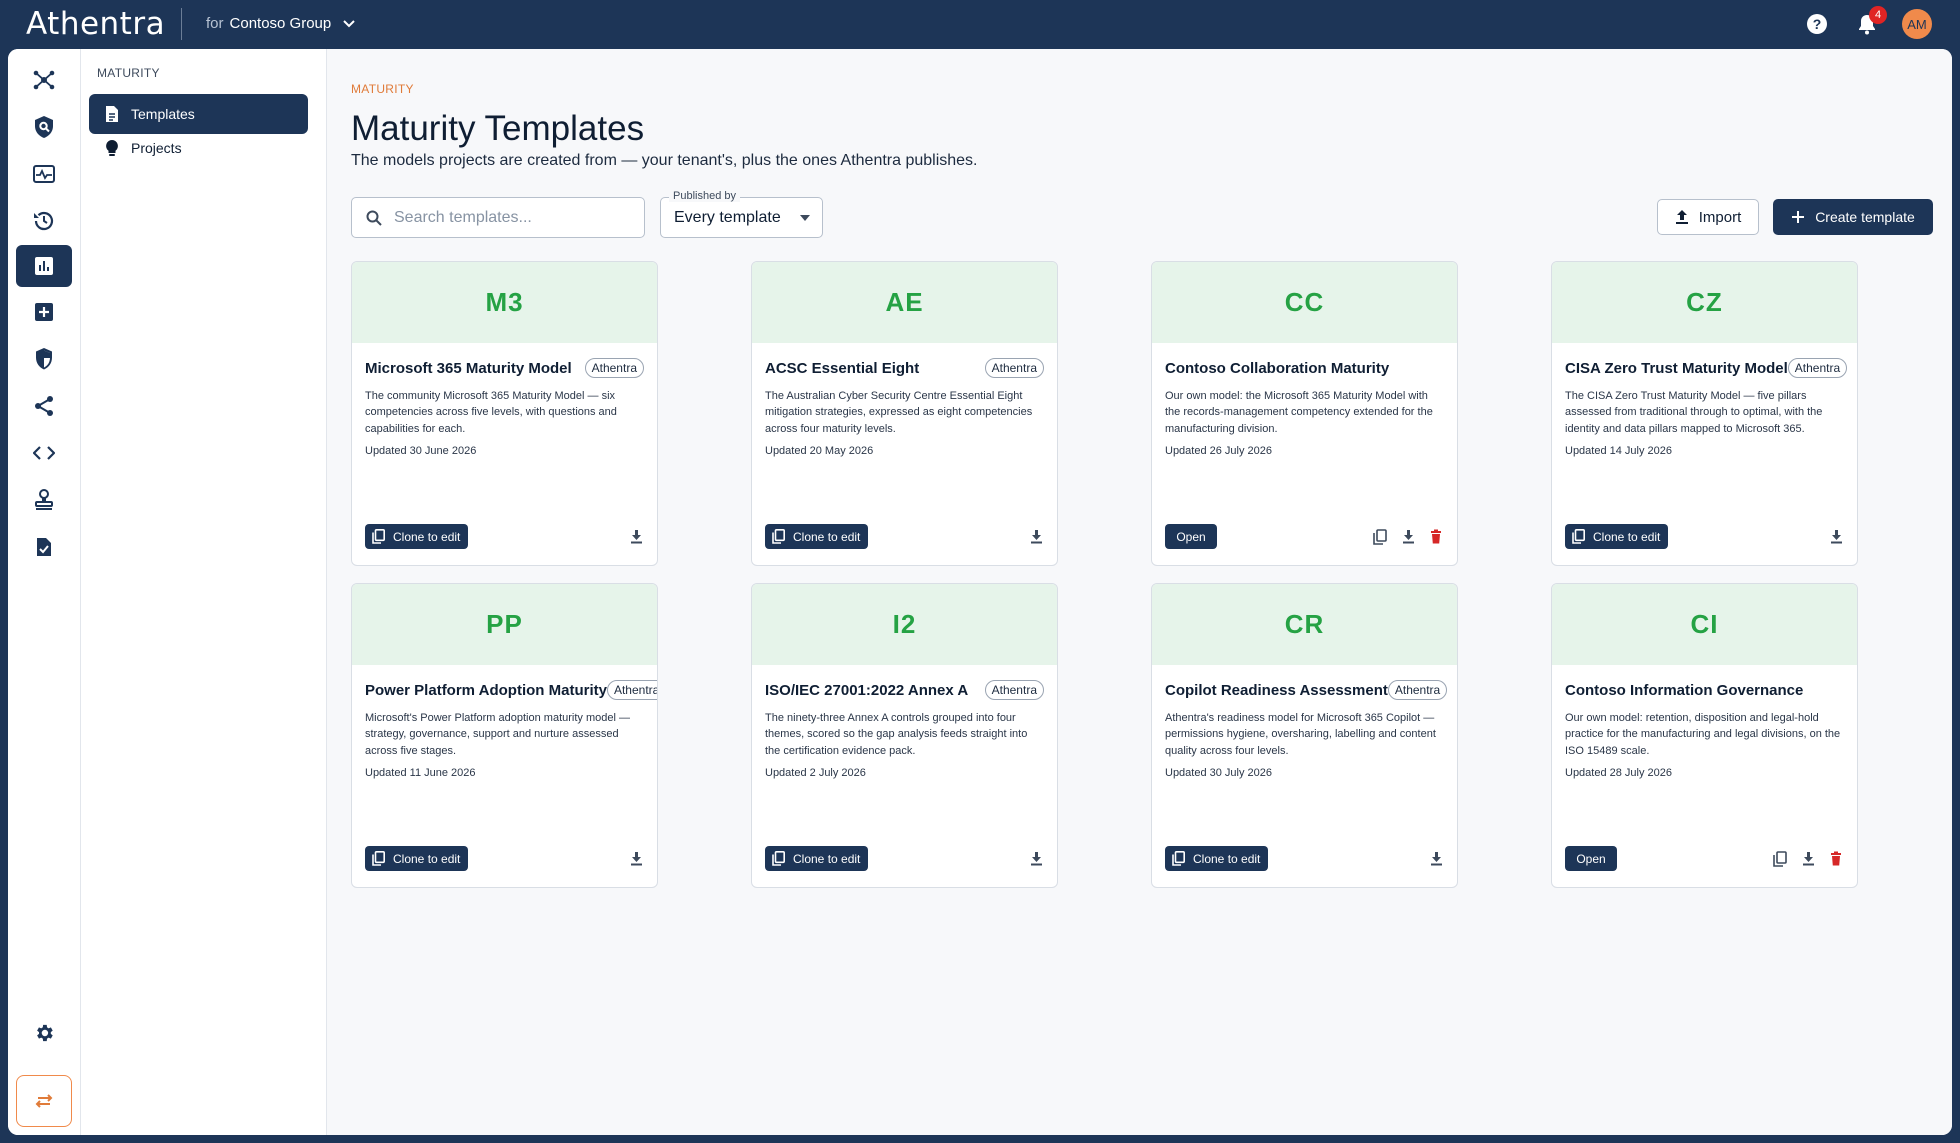 The width and height of the screenshot is (1960, 1143). What do you see at coordinates (112, 114) in the screenshot?
I see `document-icon` at bounding box center [112, 114].